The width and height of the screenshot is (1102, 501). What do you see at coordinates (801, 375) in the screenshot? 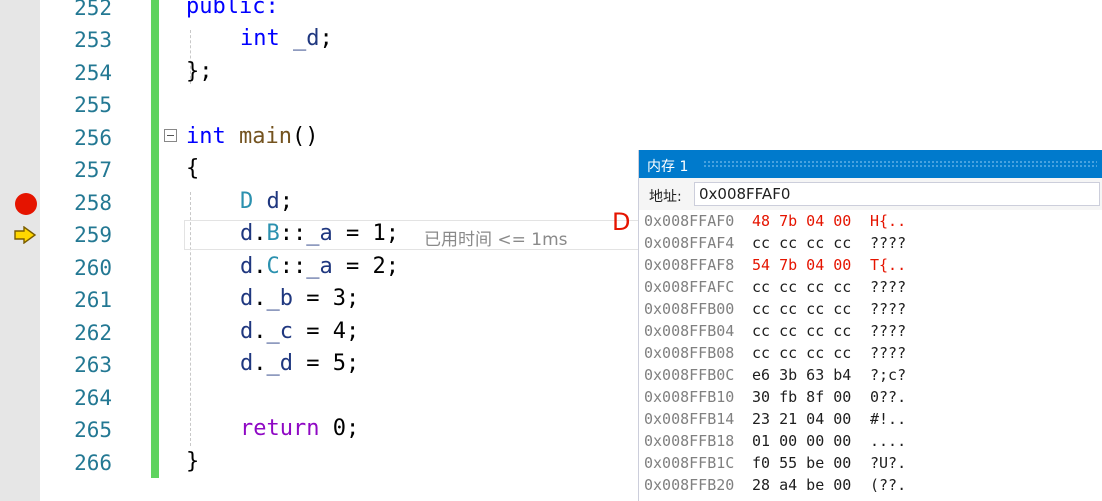
I see `memory-bytes: e6 3b 63 b4` at bounding box center [801, 375].